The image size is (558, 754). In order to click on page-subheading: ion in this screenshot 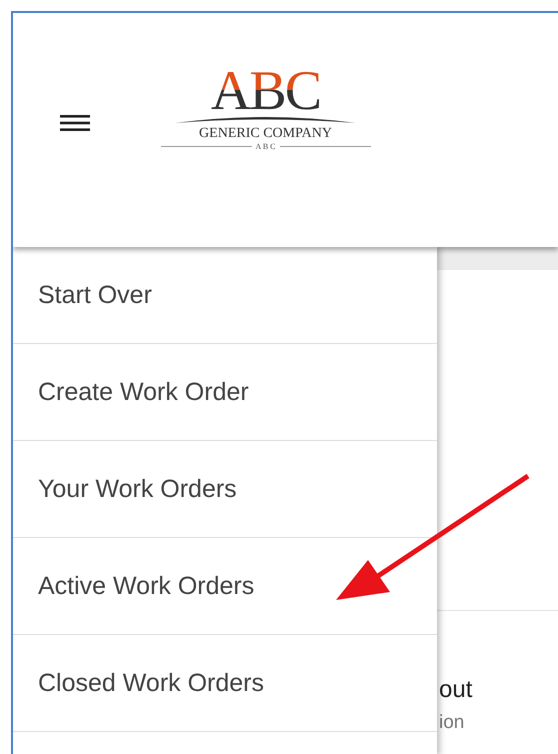, I will do `click(452, 723)`.